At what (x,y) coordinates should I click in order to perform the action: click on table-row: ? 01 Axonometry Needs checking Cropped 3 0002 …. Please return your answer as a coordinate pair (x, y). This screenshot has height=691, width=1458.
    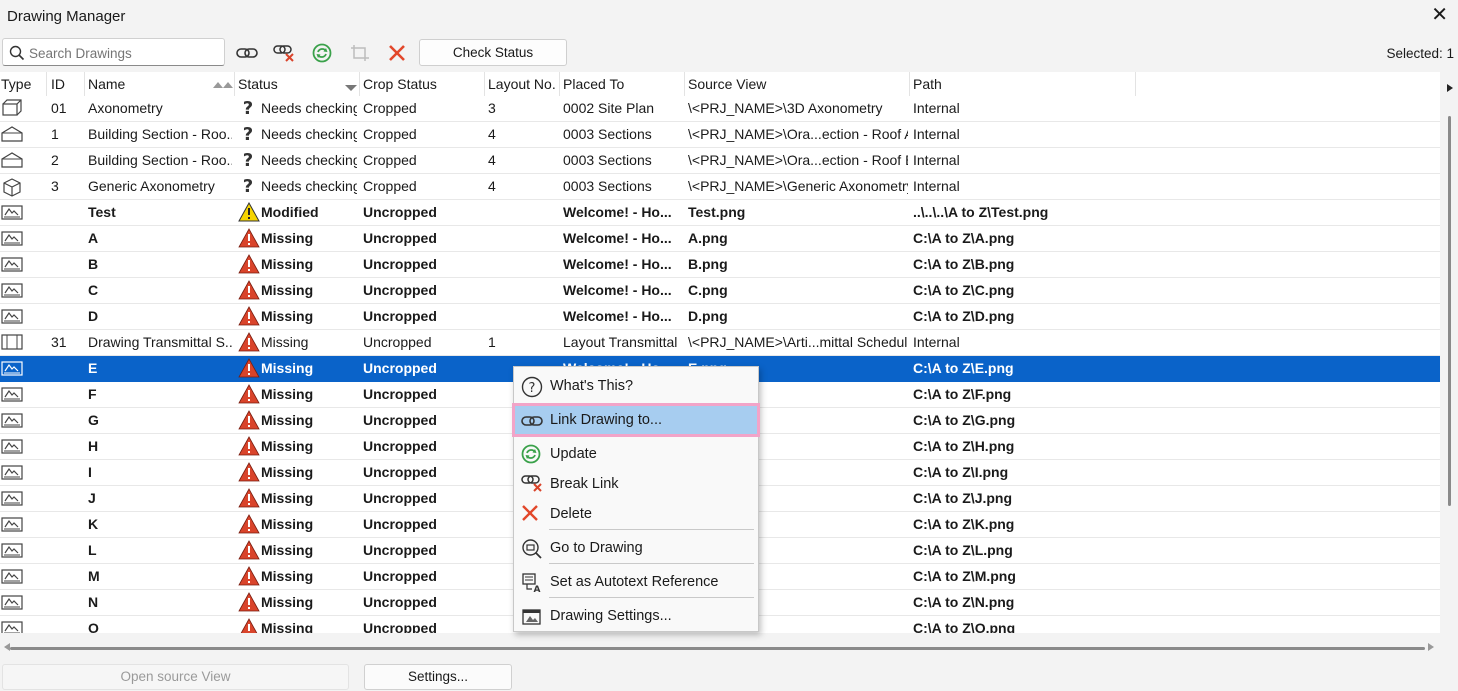
    Looking at the image, I should click on (720, 109).